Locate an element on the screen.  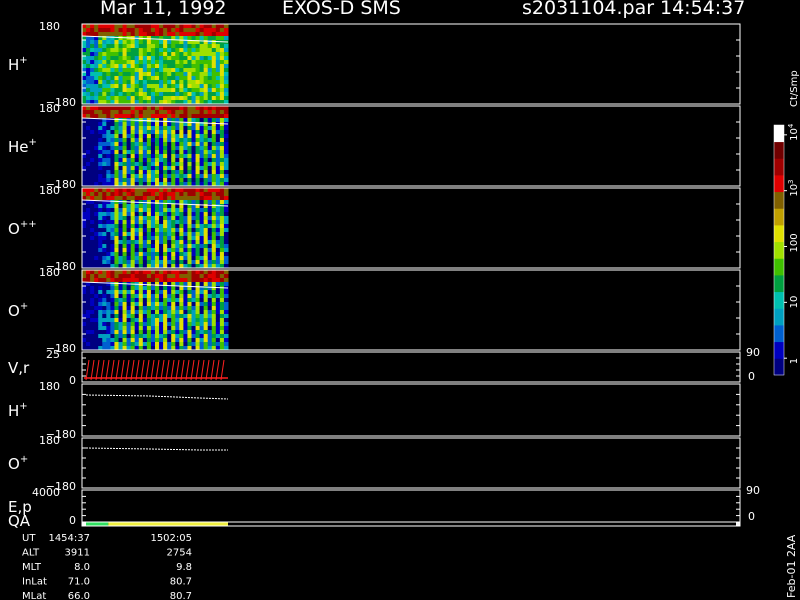
colorbar-swatch is located at coordinates (779, 134).